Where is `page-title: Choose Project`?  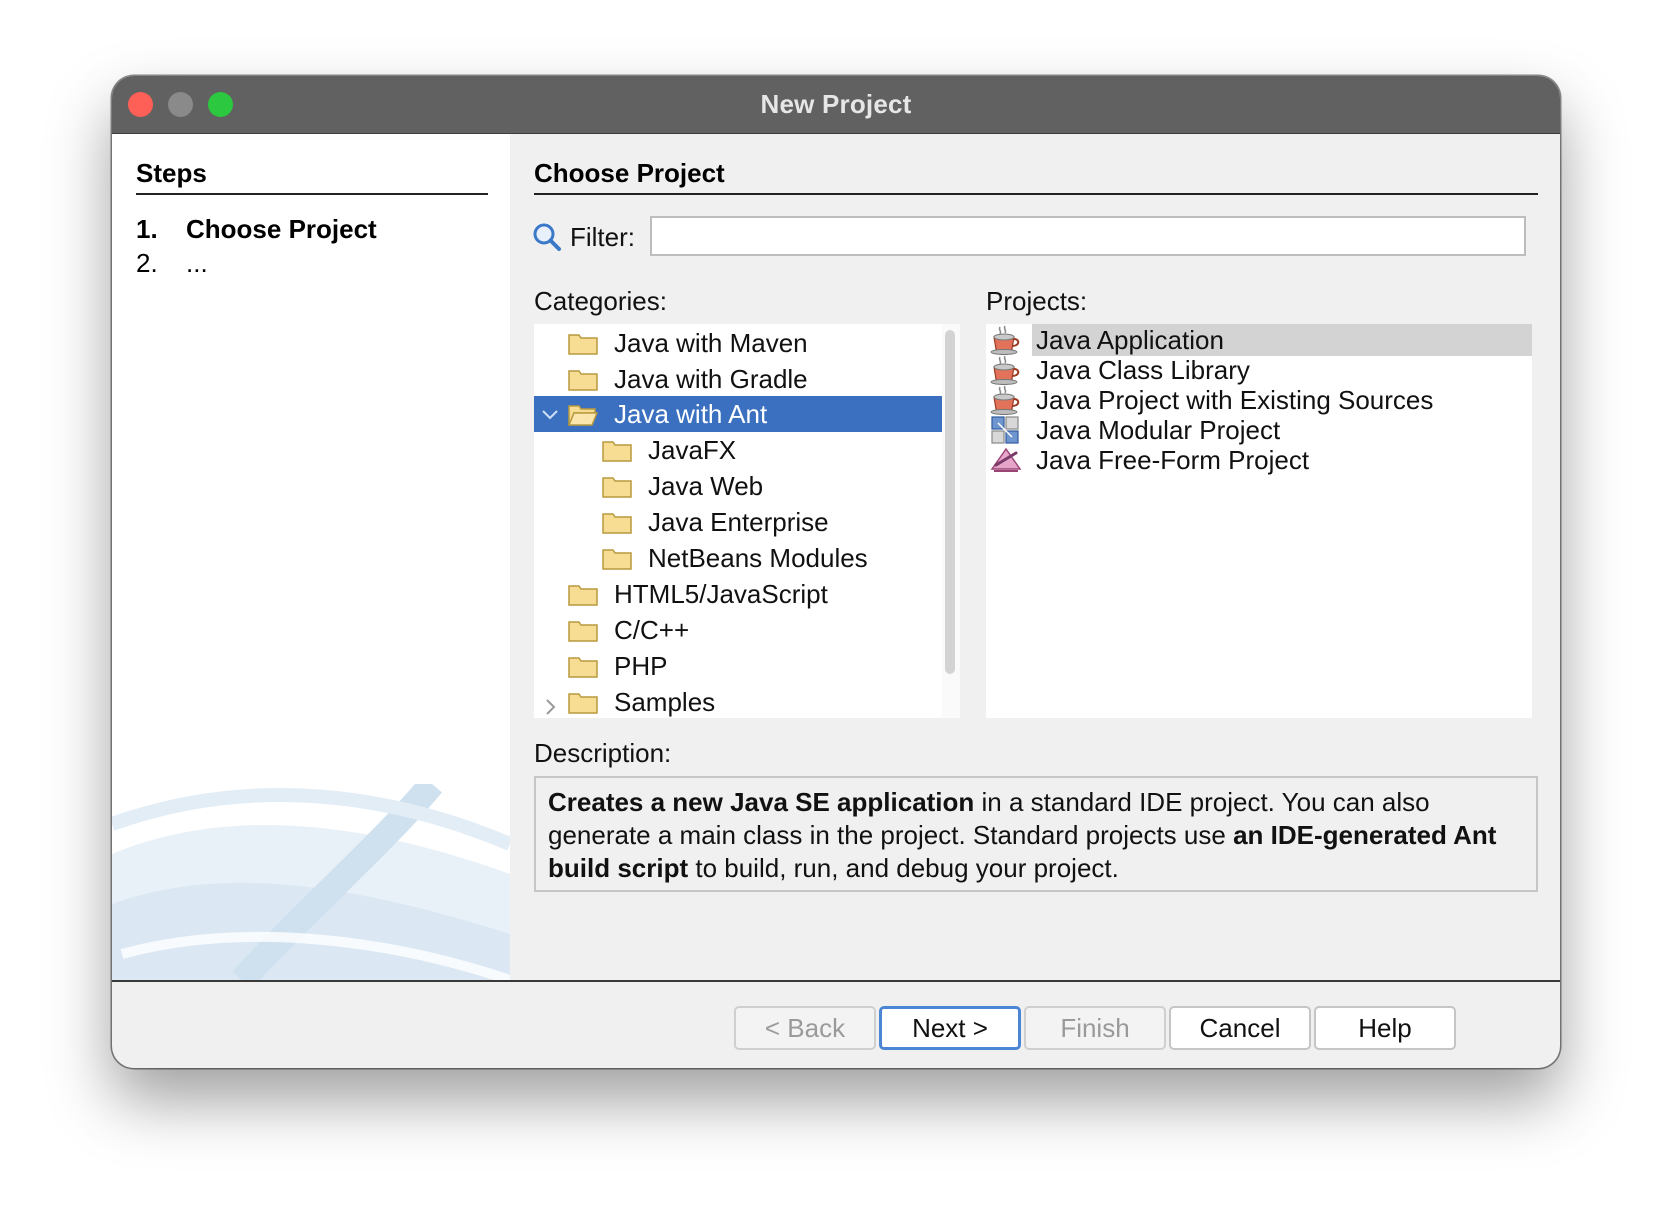
page-title: Choose Project is located at coordinates (1036, 176).